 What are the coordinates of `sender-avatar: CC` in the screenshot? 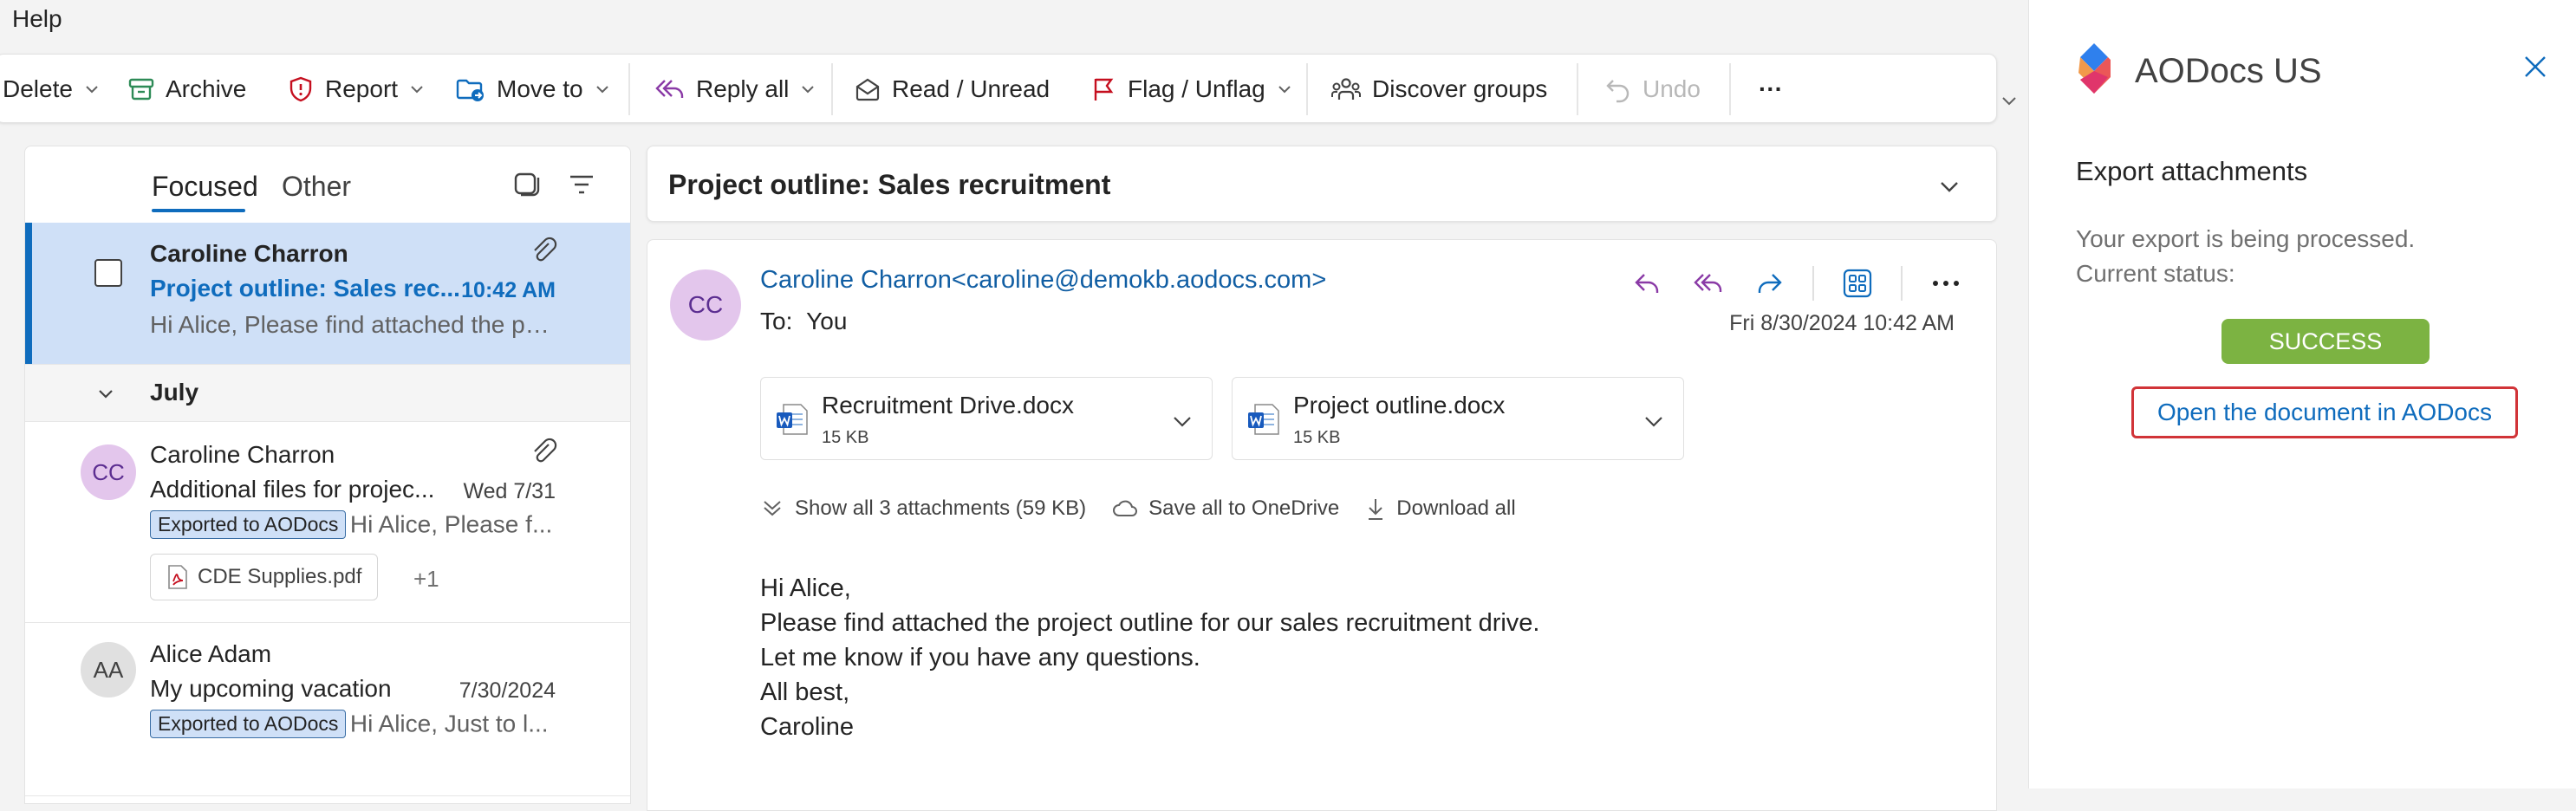 It's located at (705, 305).